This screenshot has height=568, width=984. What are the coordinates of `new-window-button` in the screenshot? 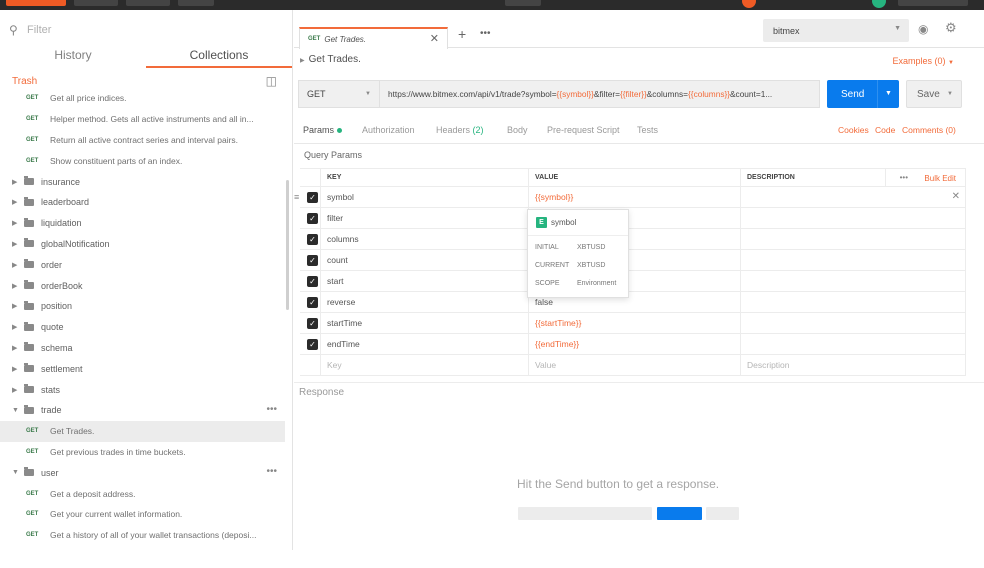 It's located at (196, 3).